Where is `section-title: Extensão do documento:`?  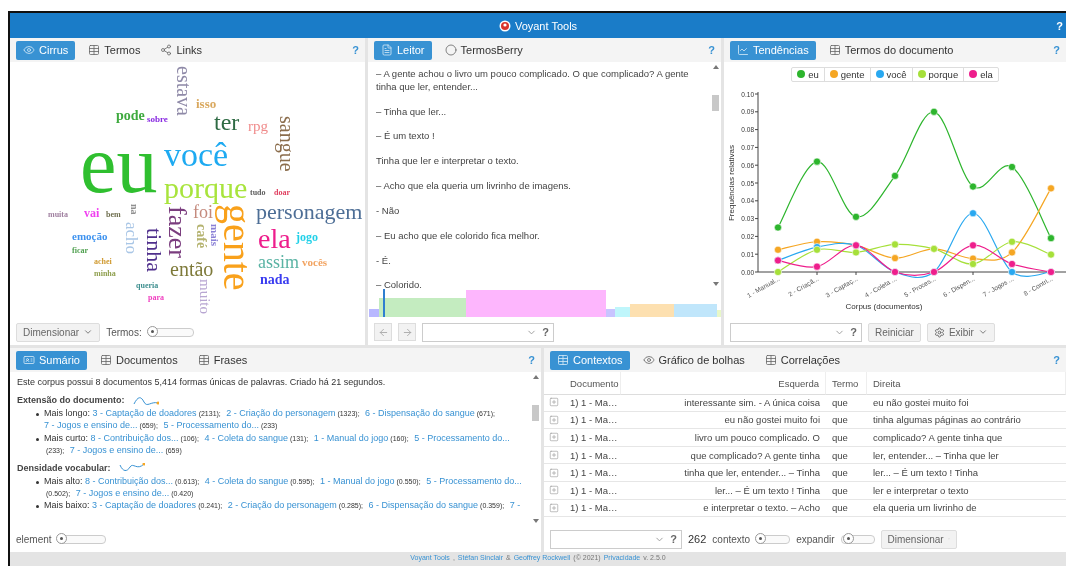
section-title: Extensão do documento: is located at coordinates (71, 400).